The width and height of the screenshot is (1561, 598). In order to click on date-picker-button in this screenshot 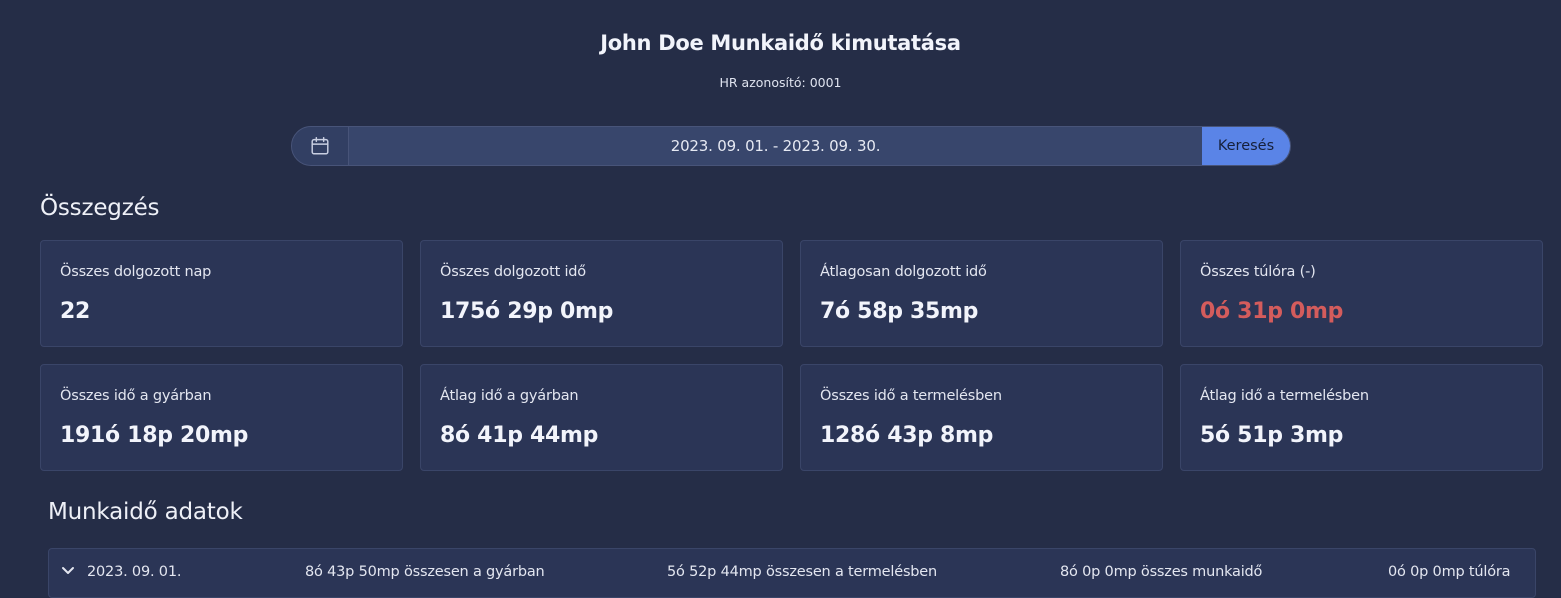, I will do `click(320, 146)`.